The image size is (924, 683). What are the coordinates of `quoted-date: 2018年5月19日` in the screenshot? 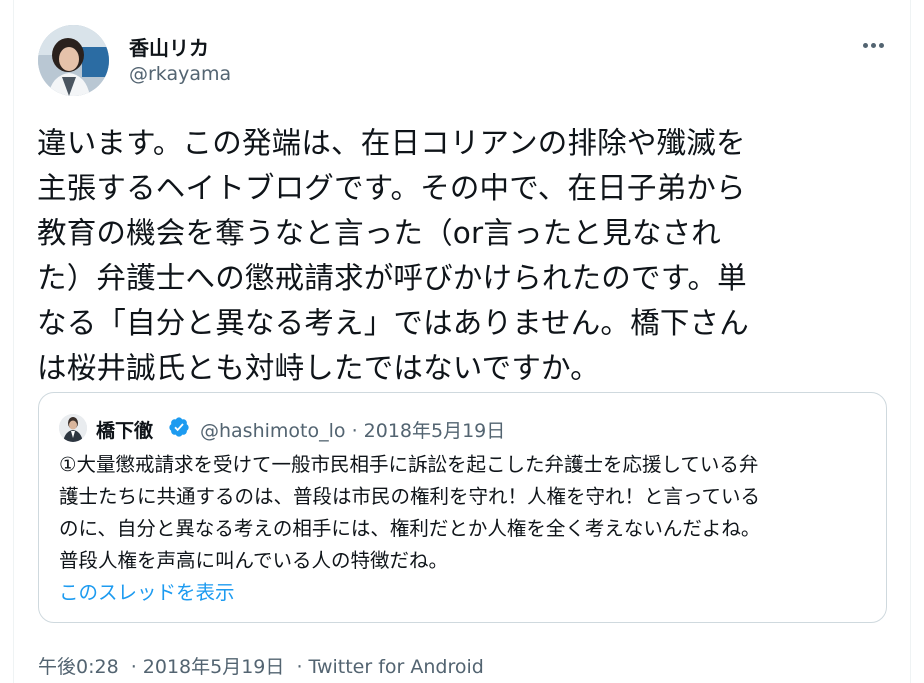 It's located at (434, 431).